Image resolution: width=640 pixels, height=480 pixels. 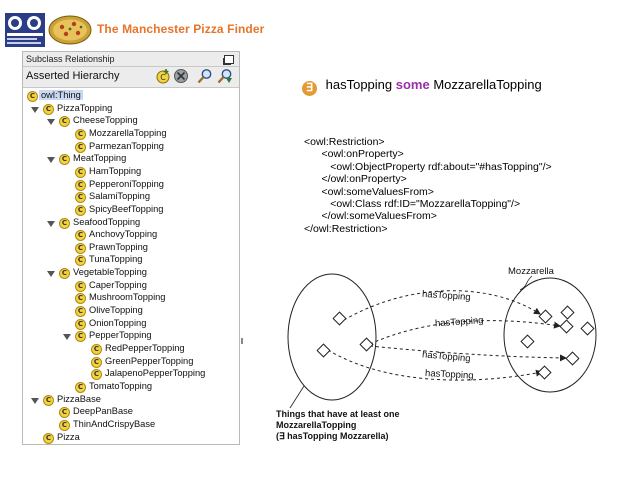 What do you see at coordinates (242, 341) in the screenshot?
I see `scrollbar-handle` at bounding box center [242, 341].